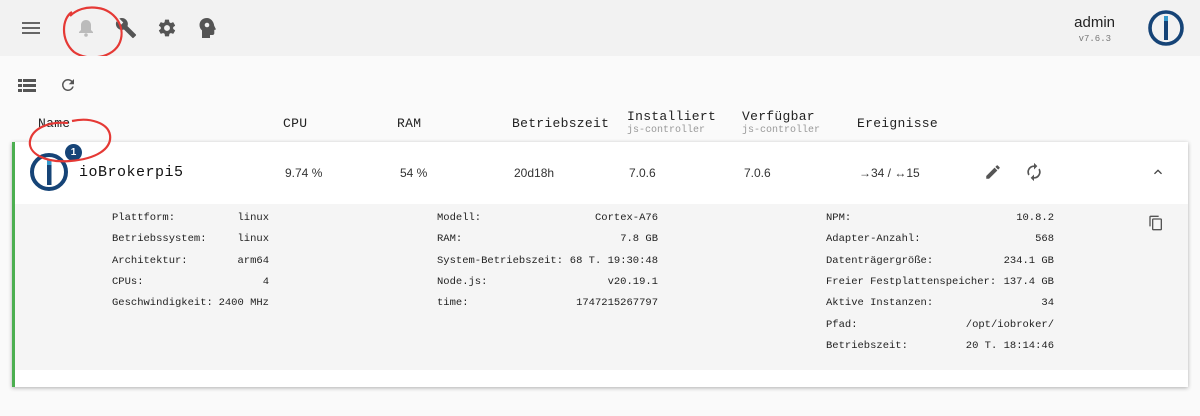  I want to click on list-view-icon, so click(27, 86).